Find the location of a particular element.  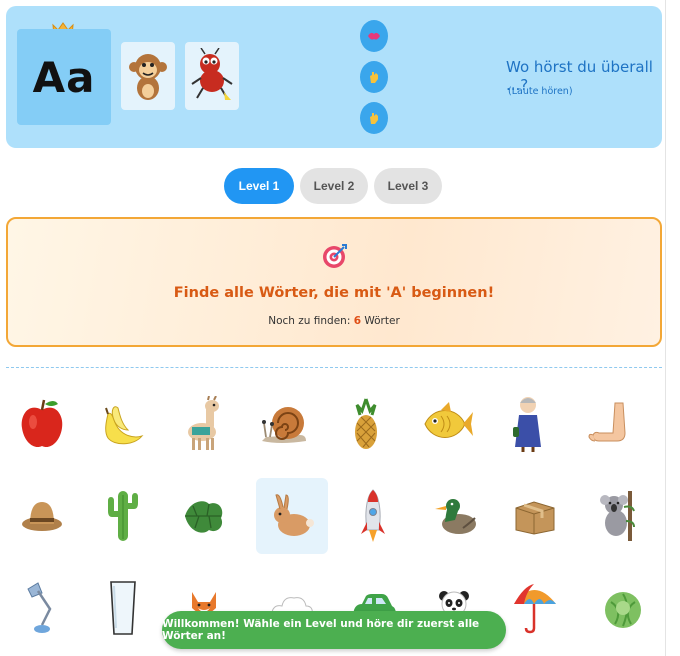

word-card-leaf is located at coordinates (204, 516).